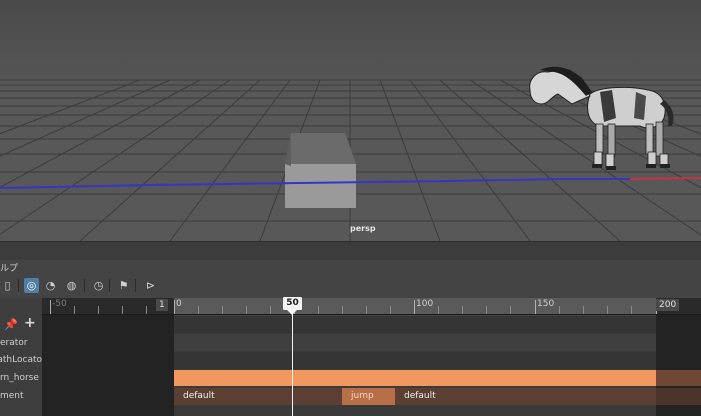 The image size is (701, 416). What do you see at coordinates (21, 343) in the screenshot?
I see `track-label-generator: erator` at bounding box center [21, 343].